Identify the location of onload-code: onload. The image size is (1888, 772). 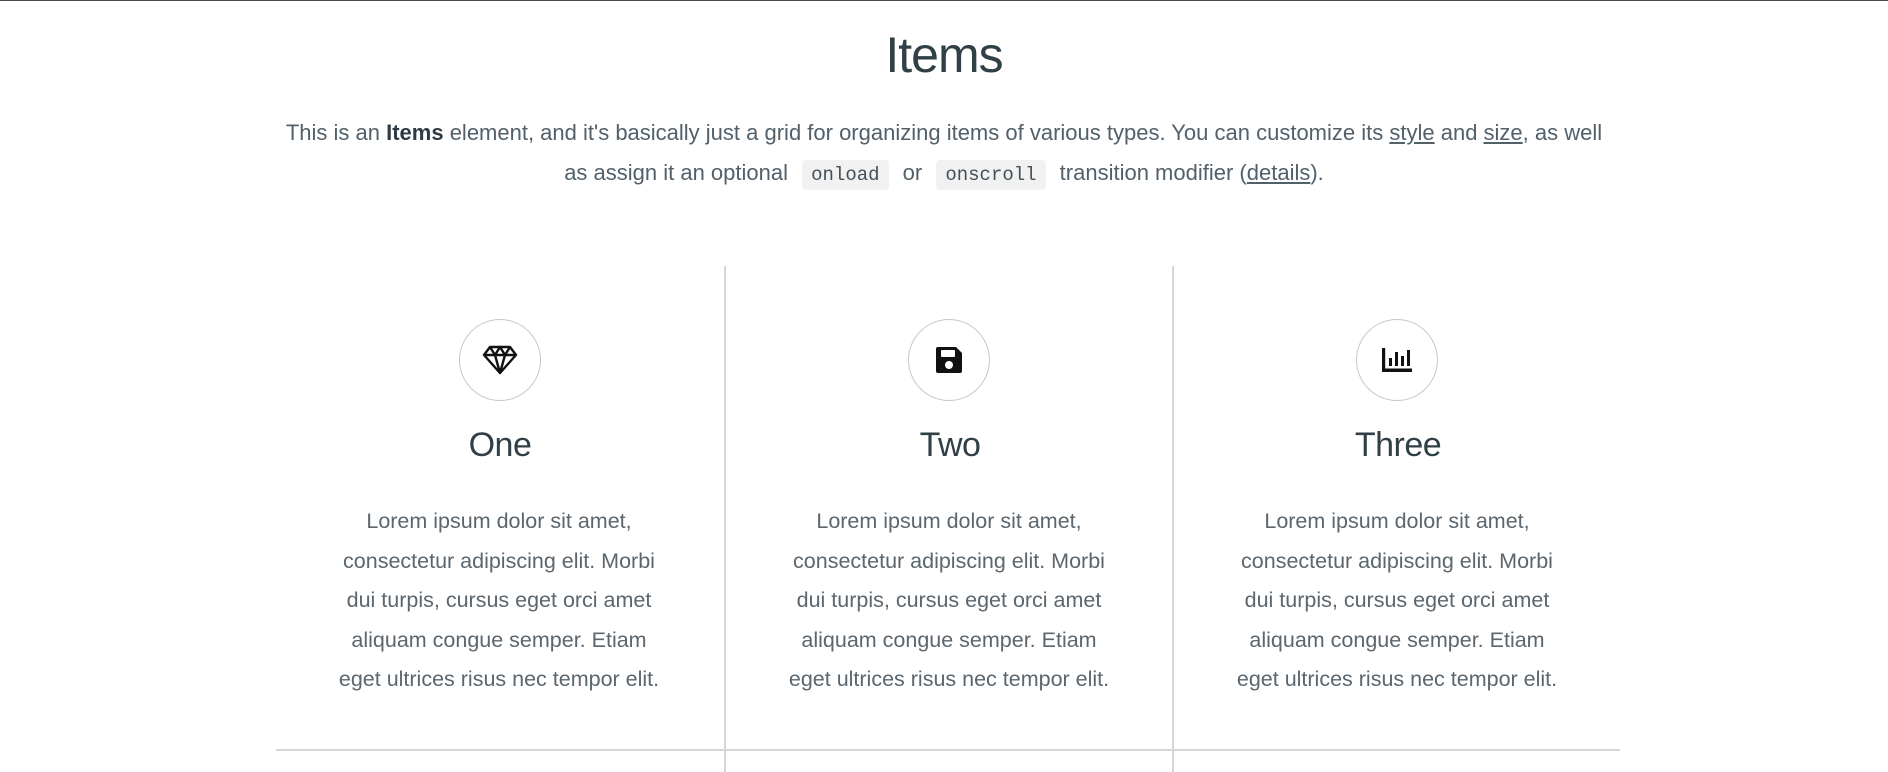
(845, 175).